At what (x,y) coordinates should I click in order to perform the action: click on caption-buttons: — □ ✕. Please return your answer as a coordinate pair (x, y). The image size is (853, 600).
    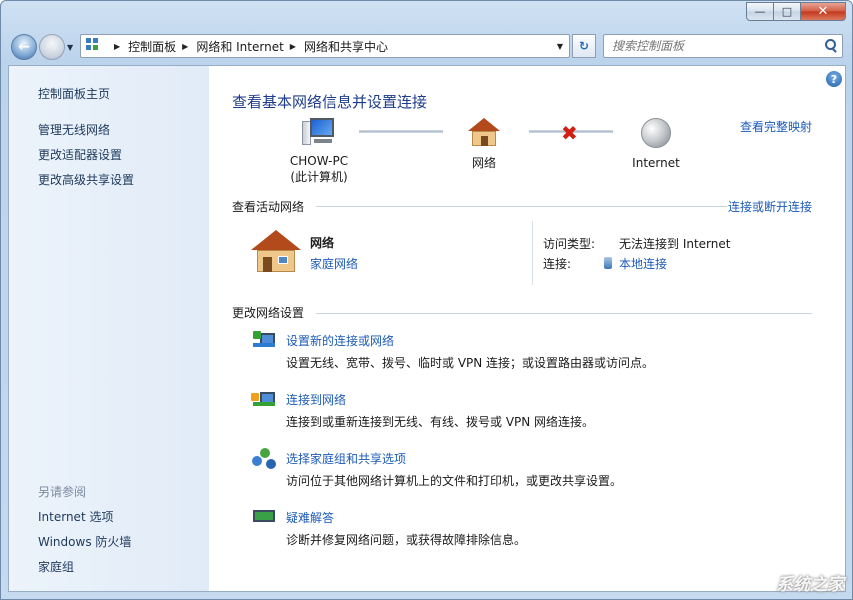
    Looking at the image, I should click on (796, 11).